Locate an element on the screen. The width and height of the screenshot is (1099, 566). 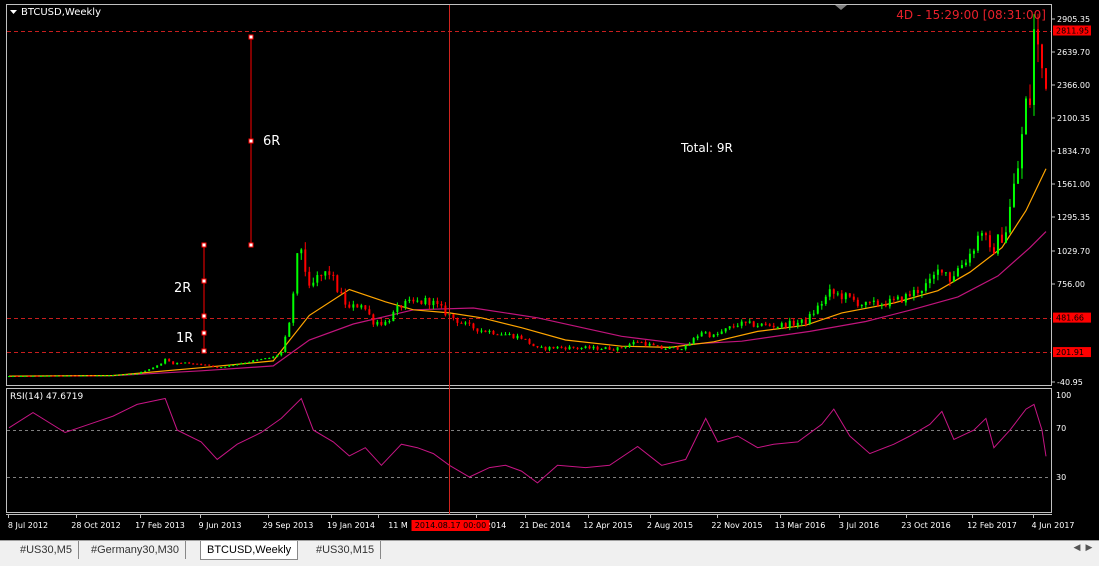
tab-us30-m5: #US30,M5 is located at coordinates (46, 550).